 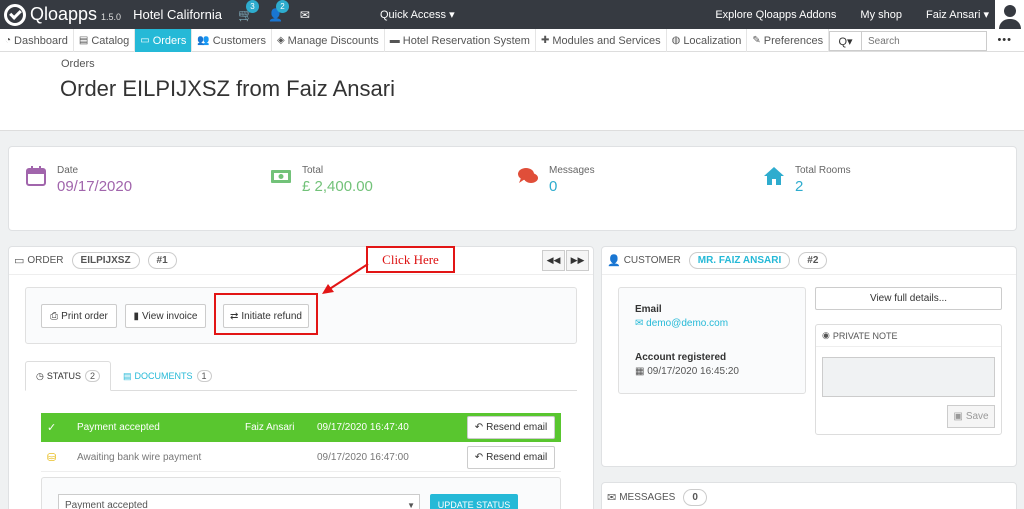 What do you see at coordinates (652, 260) in the screenshot?
I see `customer-heading: CUSTOMER` at bounding box center [652, 260].